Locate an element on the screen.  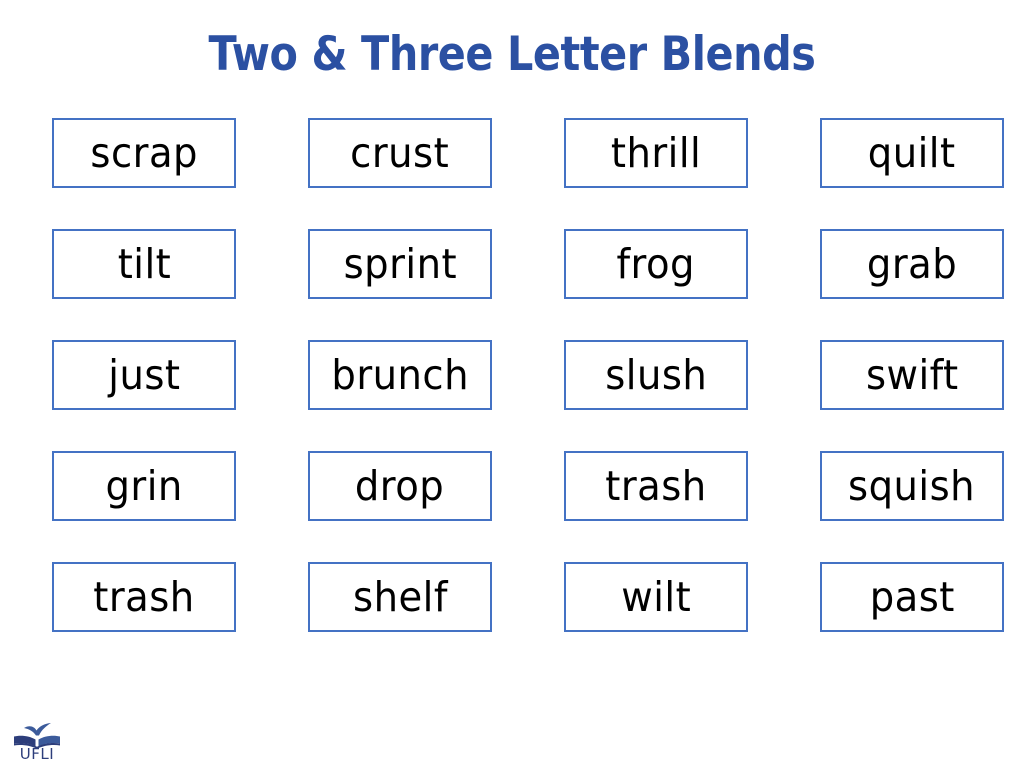
word-label: squish is located at coordinates (912, 486).